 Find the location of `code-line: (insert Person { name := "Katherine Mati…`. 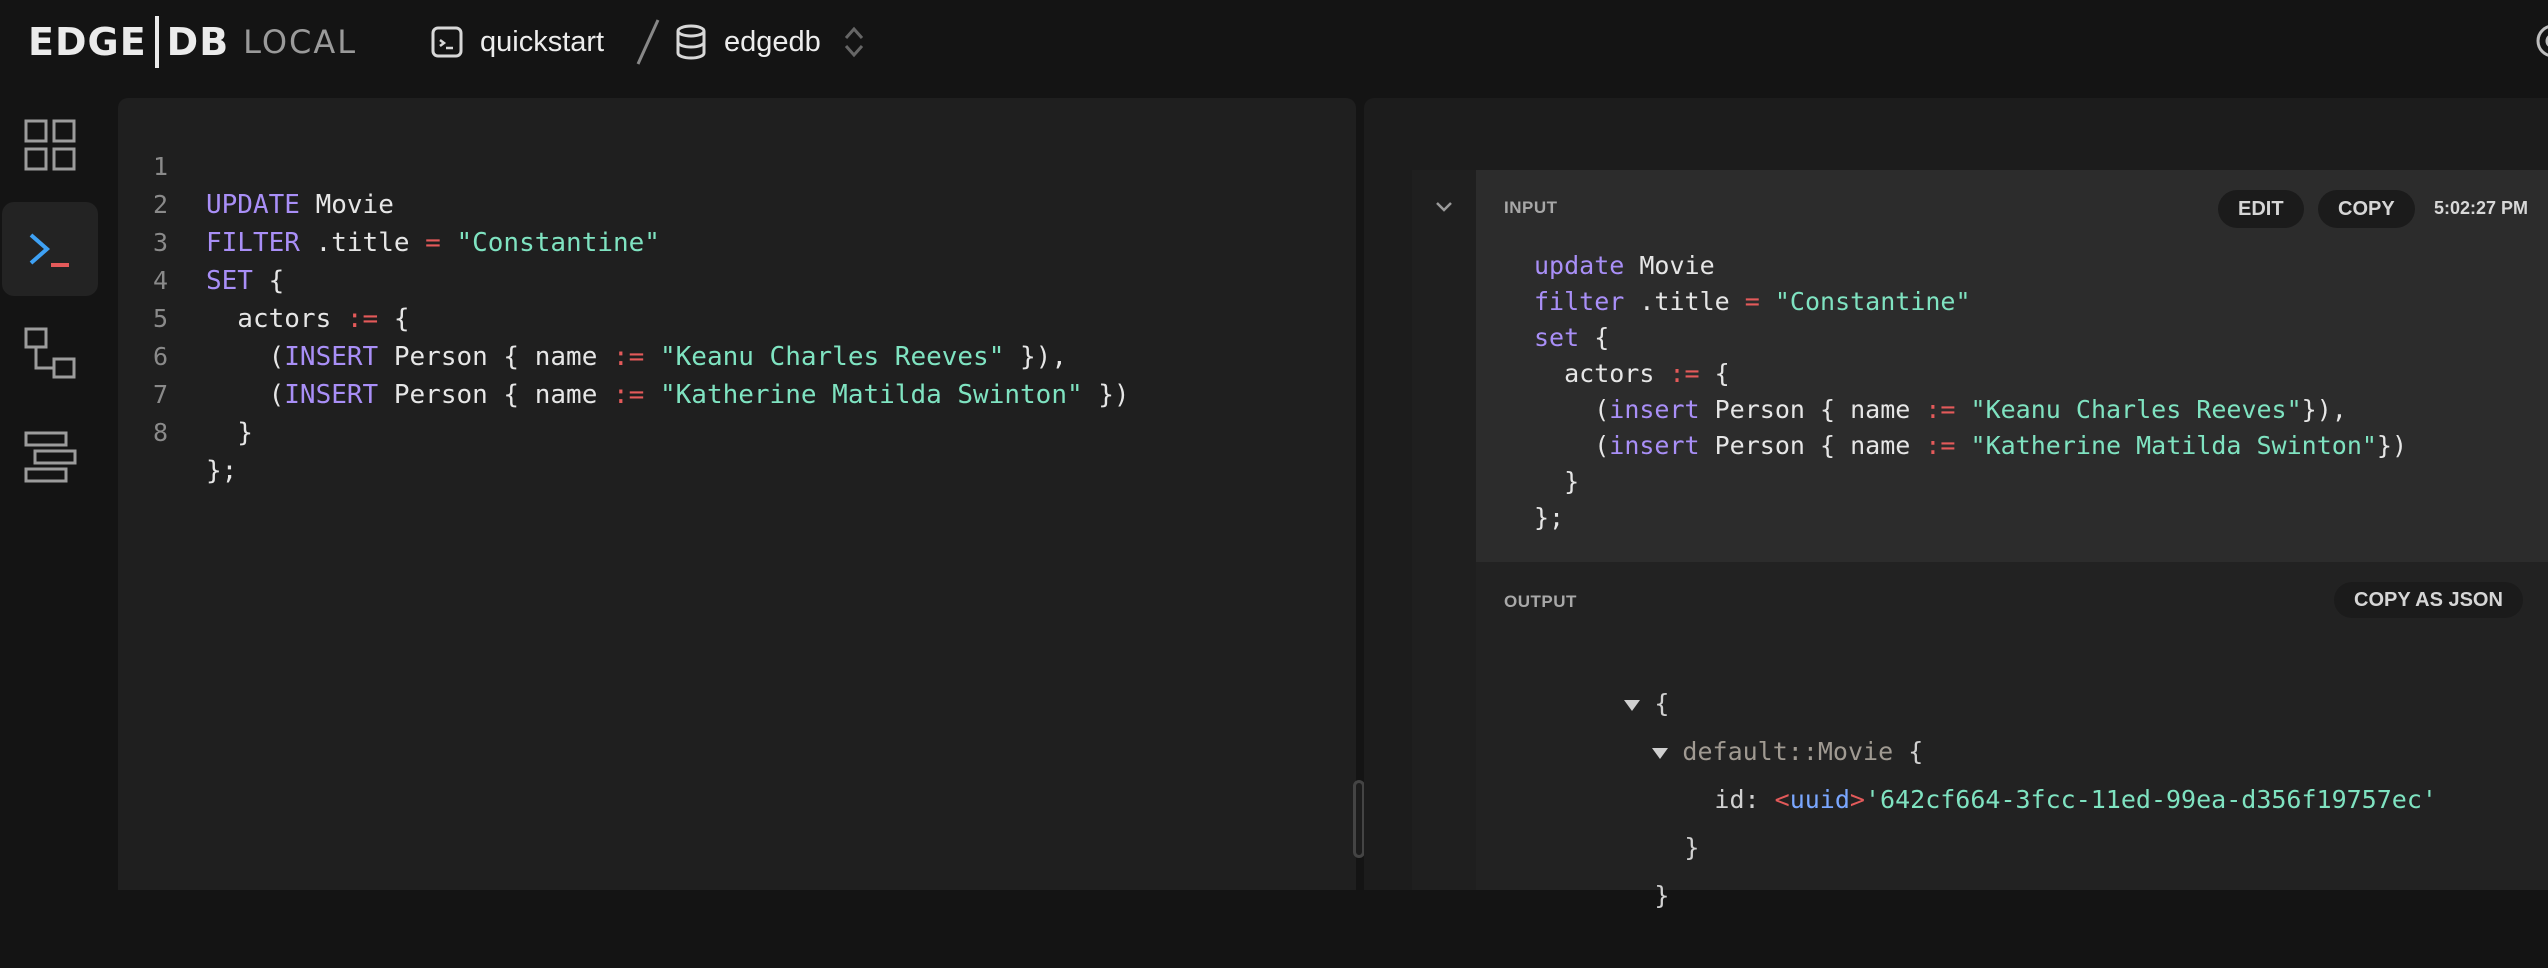

code-line: (insert Person { name := "Katherine Mati… is located at coordinates (1971, 445).